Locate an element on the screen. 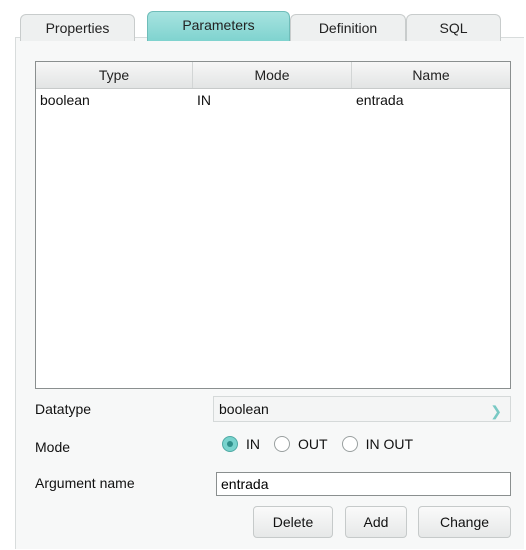  delete-button: Delete is located at coordinates (293, 522).